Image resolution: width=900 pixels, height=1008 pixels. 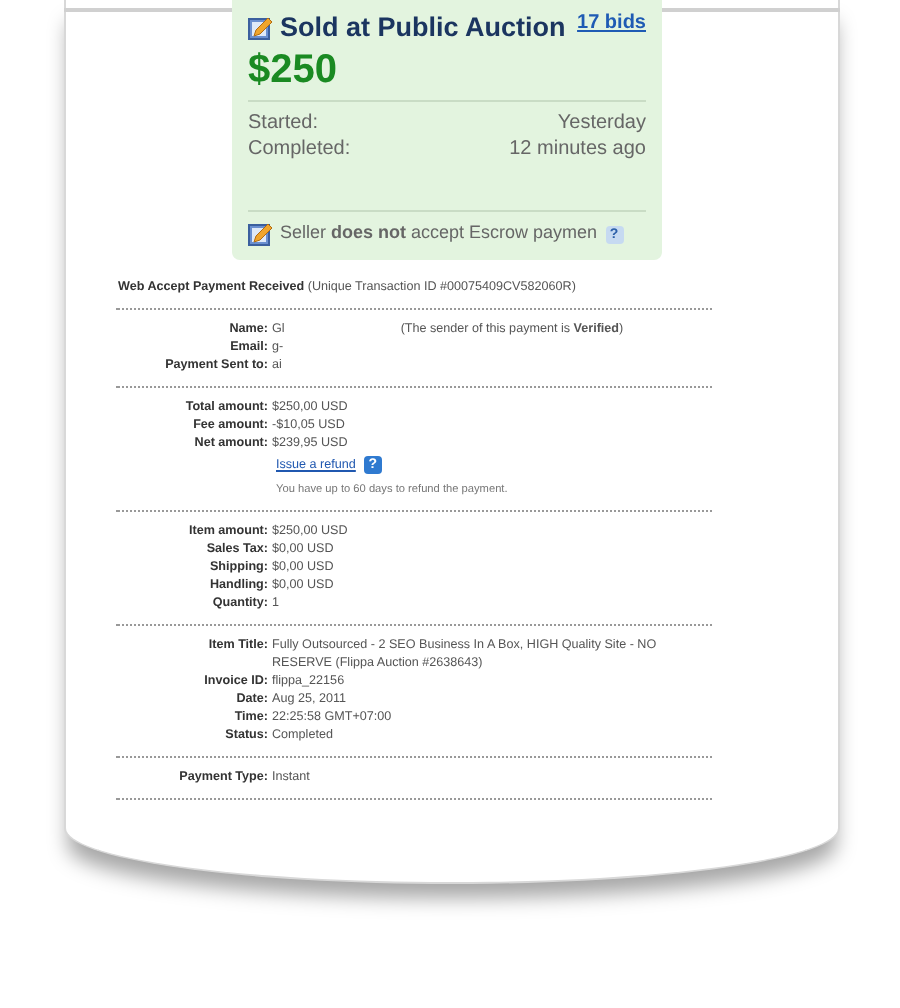 What do you see at coordinates (423, 28) in the screenshot?
I see `auction-title: Sold at Public Auction` at bounding box center [423, 28].